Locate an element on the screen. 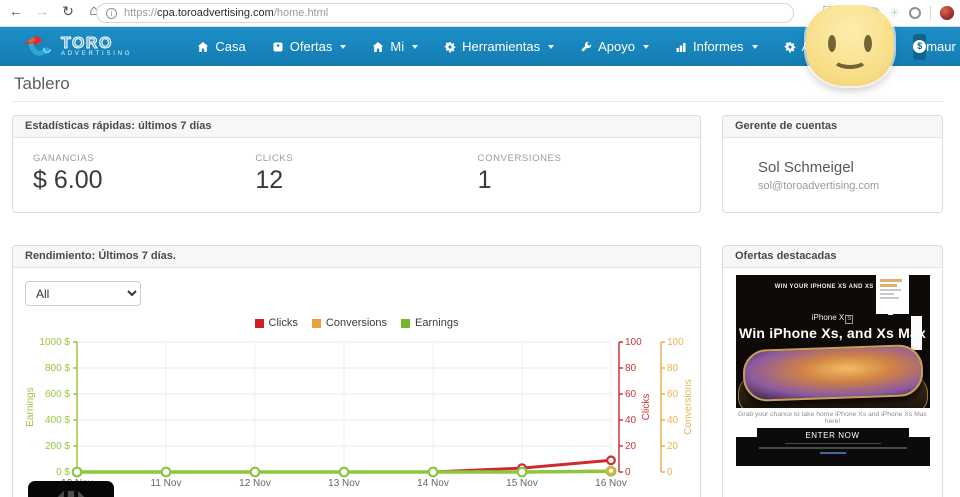  stat-label: CONVERSIONES is located at coordinates (519, 158).